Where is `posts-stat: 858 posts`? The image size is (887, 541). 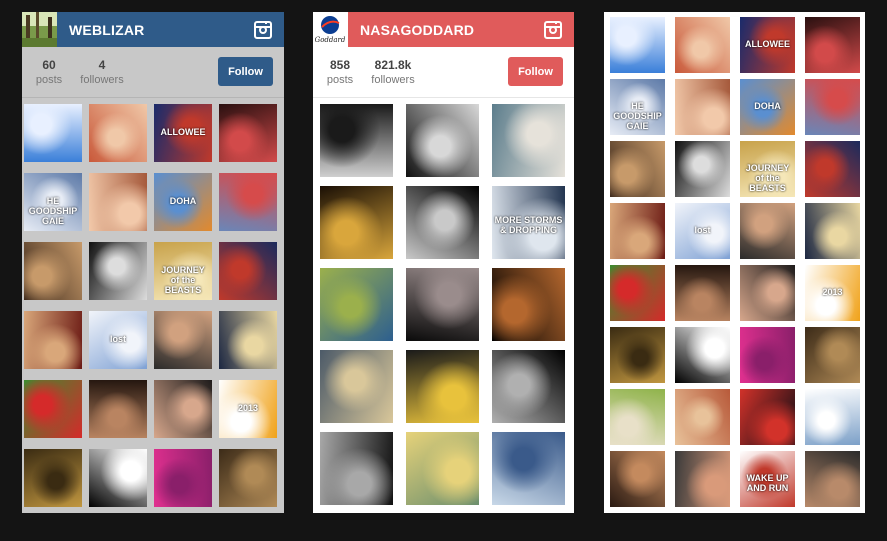 posts-stat: 858 posts is located at coordinates (340, 72).